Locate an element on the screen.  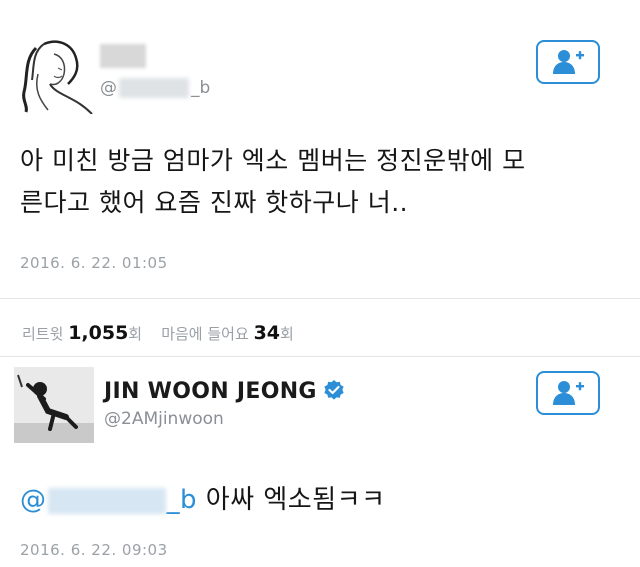
mention-redacted is located at coordinates (106, 500).